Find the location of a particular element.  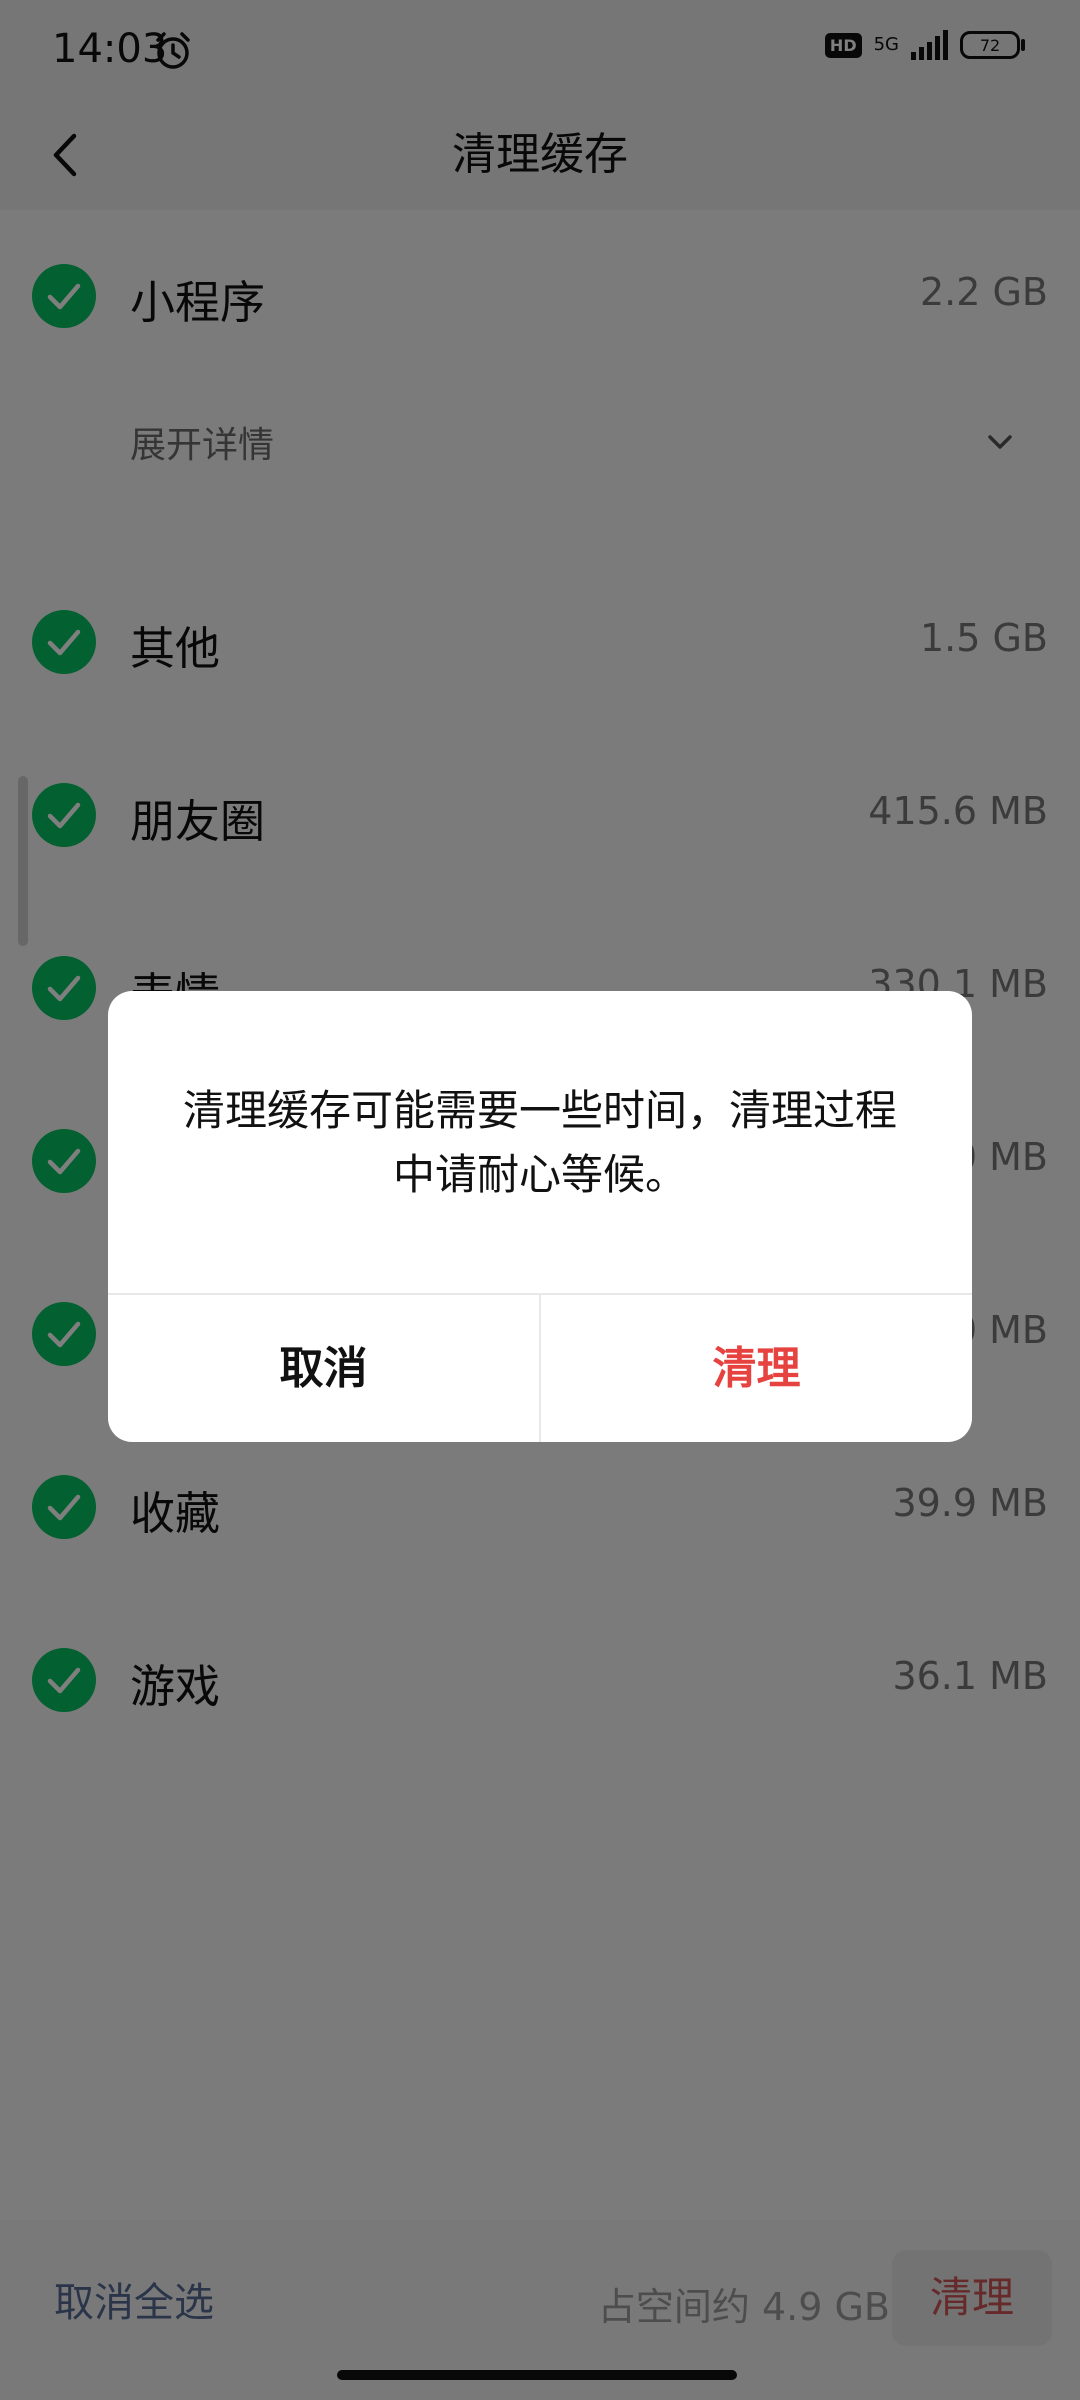

dialog-clean-button: 清理 is located at coordinates (756, 1368).